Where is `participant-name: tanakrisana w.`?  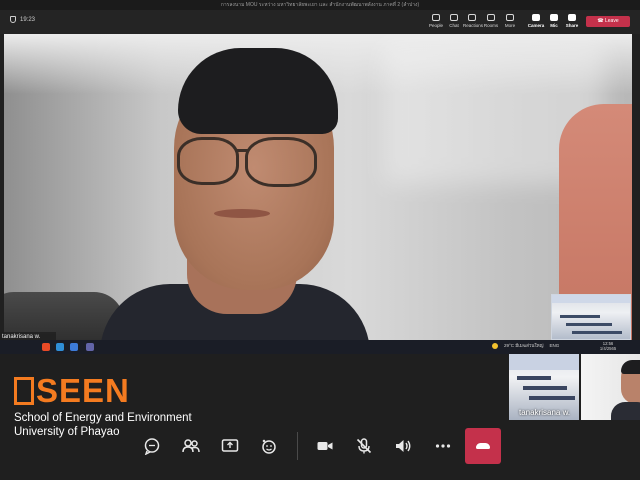
participant-name: tanakrisana w. is located at coordinates (545, 412).